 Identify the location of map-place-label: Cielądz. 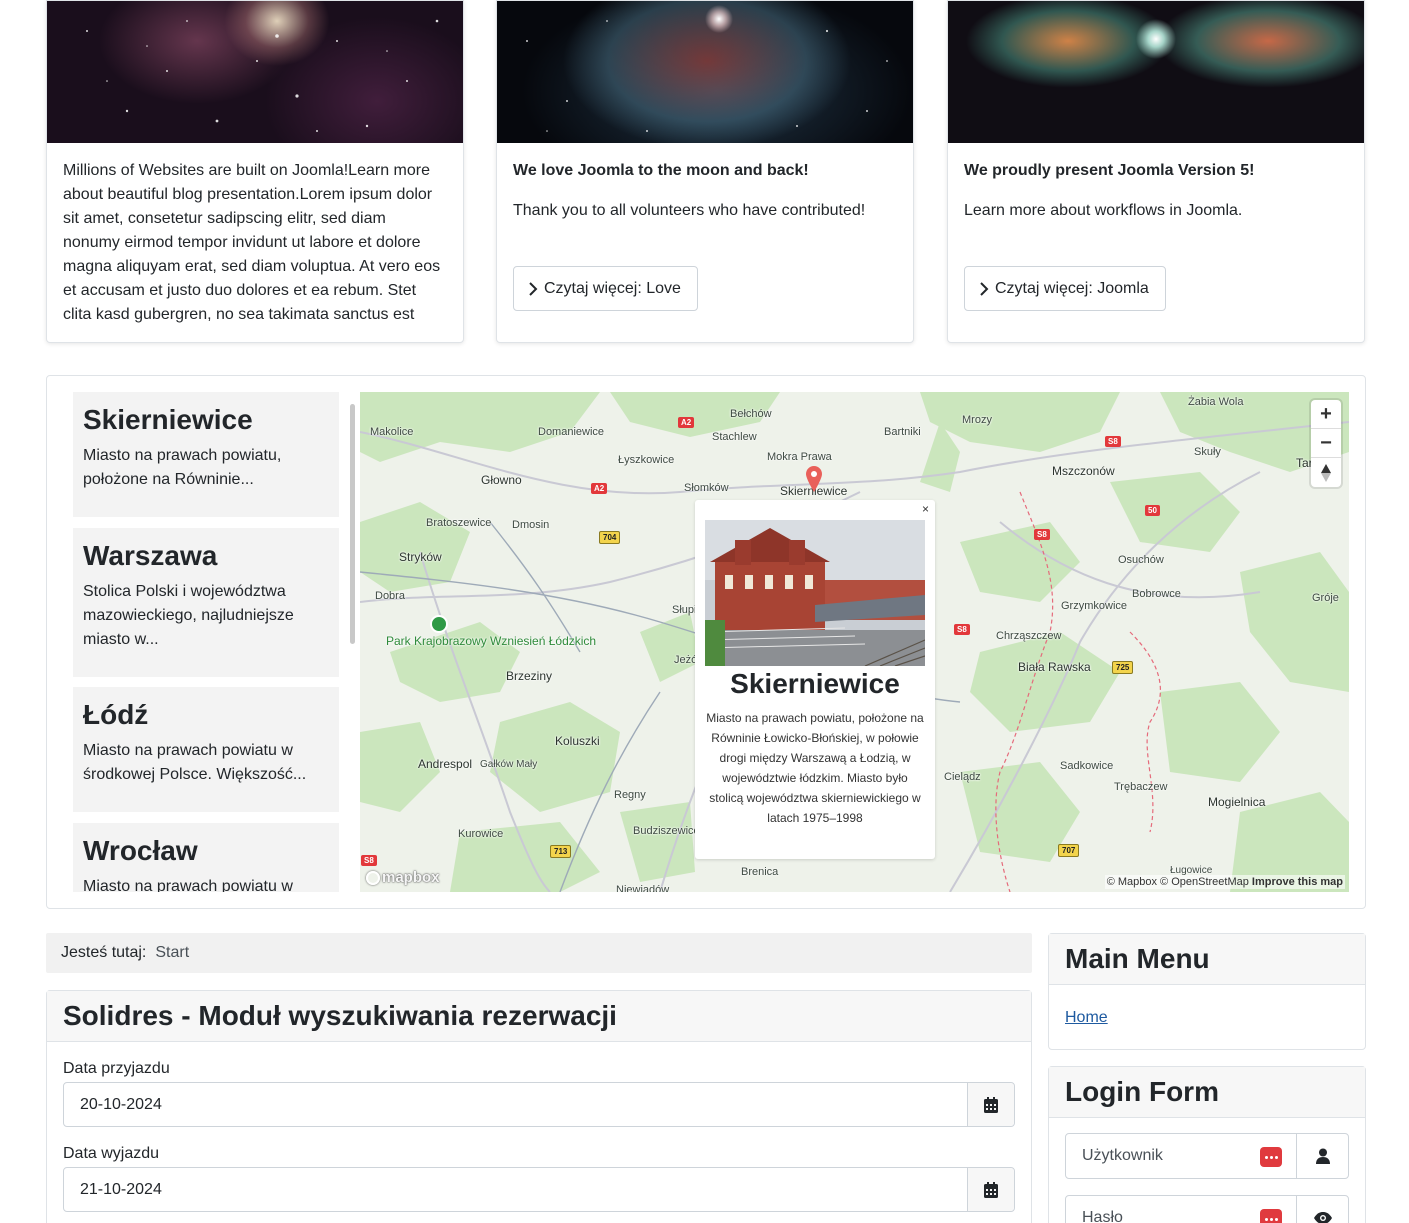
(962, 777).